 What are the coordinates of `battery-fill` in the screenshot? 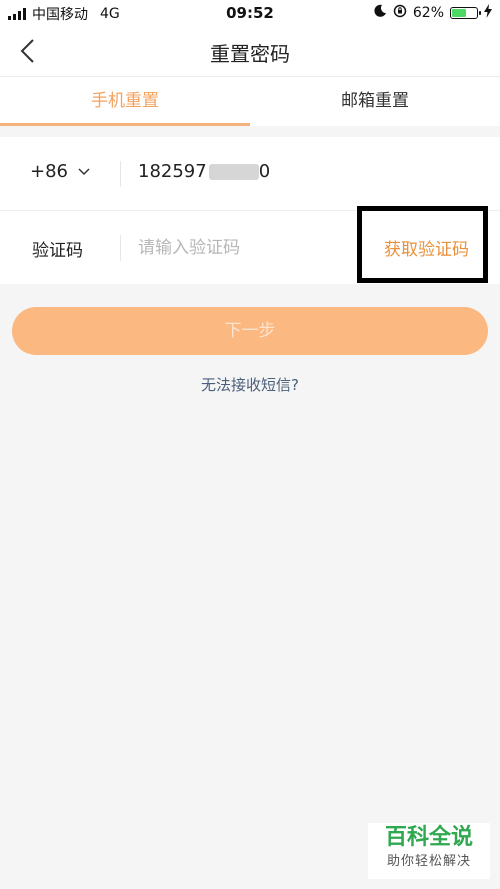 It's located at (459, 13).